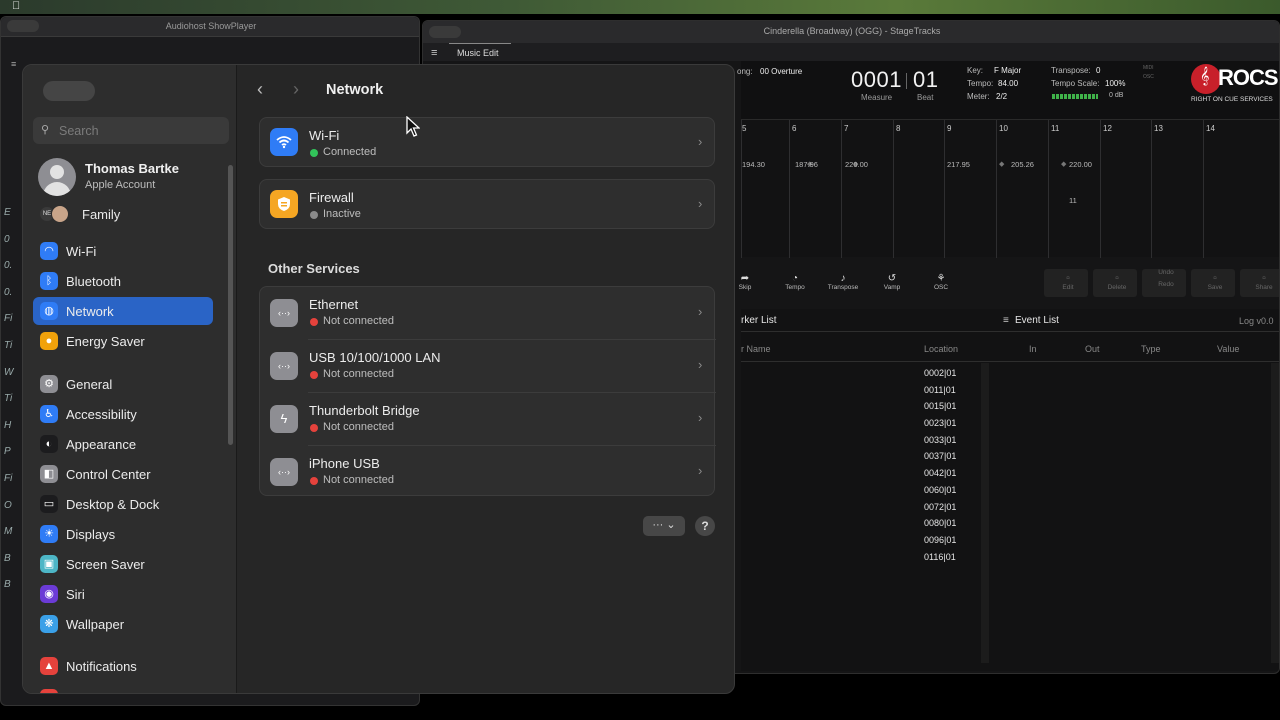 The height and width of the screenshot is (720, 1280). I want to click on save-button: ▫ Save, so click(1215, 282).